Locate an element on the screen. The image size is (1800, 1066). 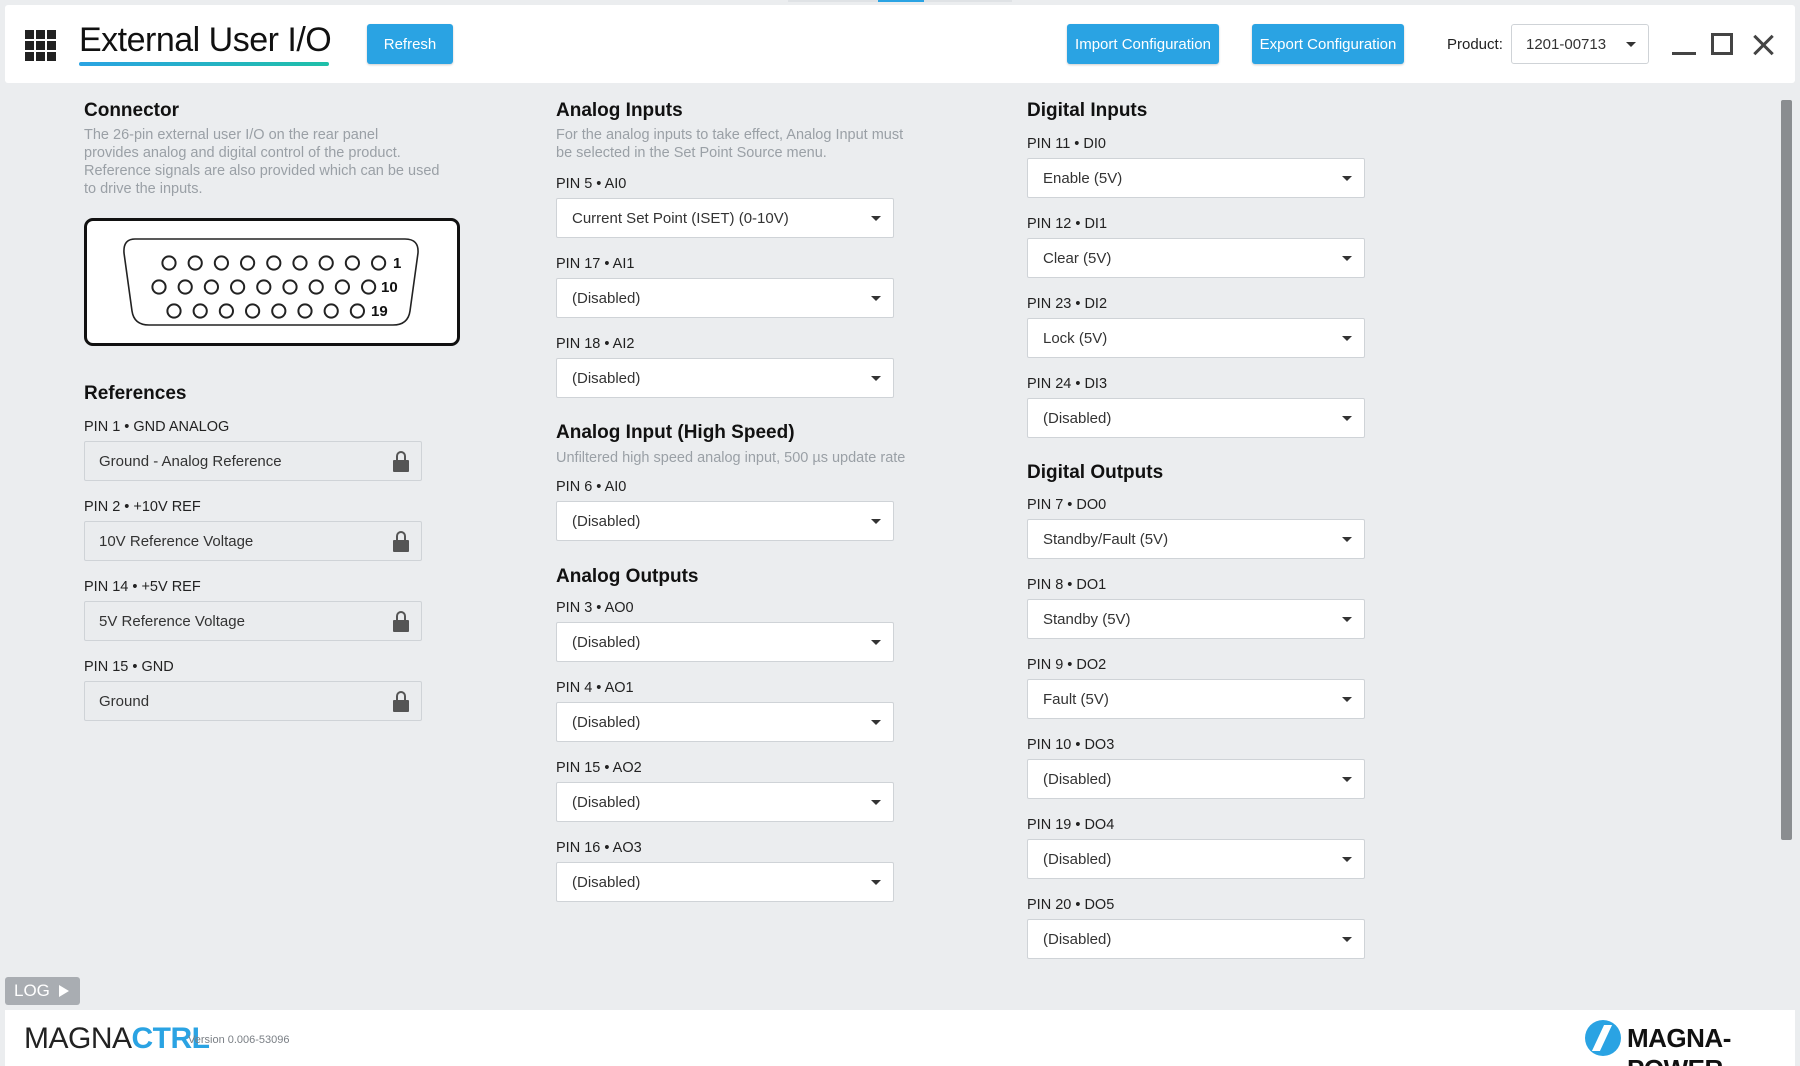
analog-input-hs-title: Analog Input (High Speed) is located at coordinates (675, 432).